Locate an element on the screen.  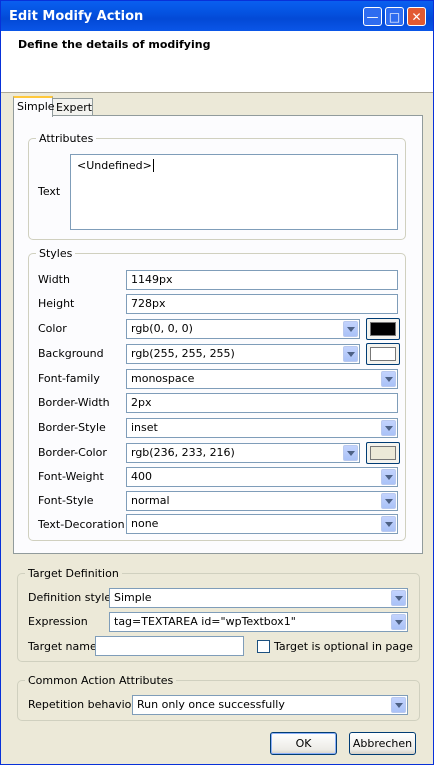
close-icon: ✕ is located at coordinates (416, 17).